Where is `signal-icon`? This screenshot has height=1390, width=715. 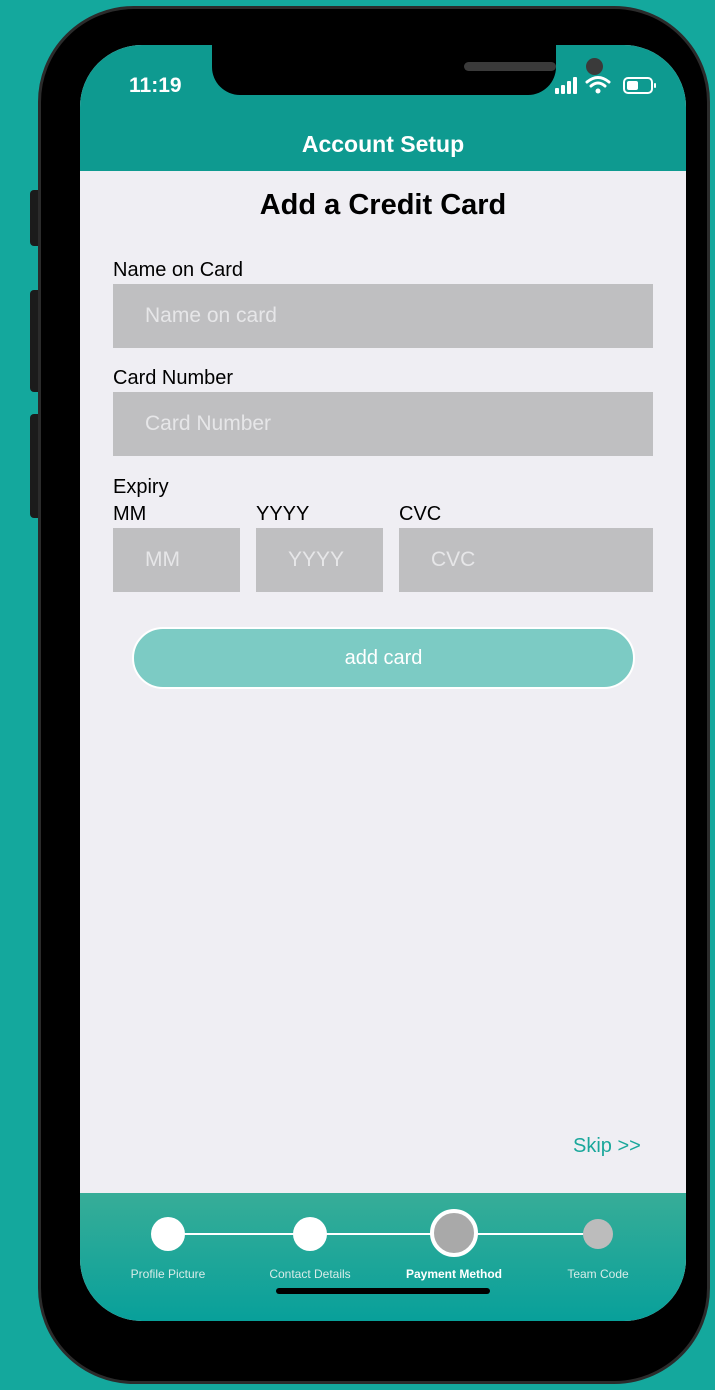
signal-icon is located at coordinates (566, 85).